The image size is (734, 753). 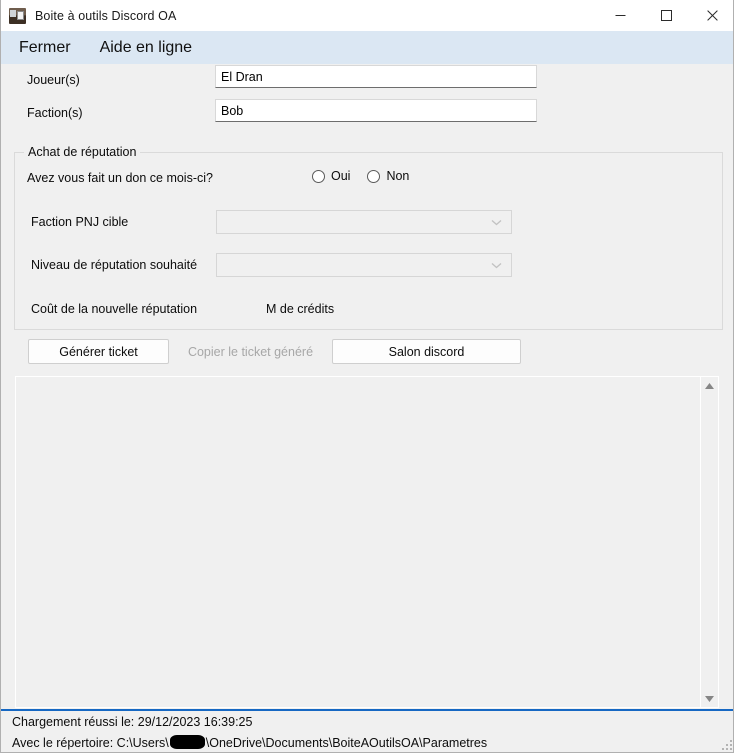 I want to click on donation-radio-non-label: Non, so click(x=398, y=176).